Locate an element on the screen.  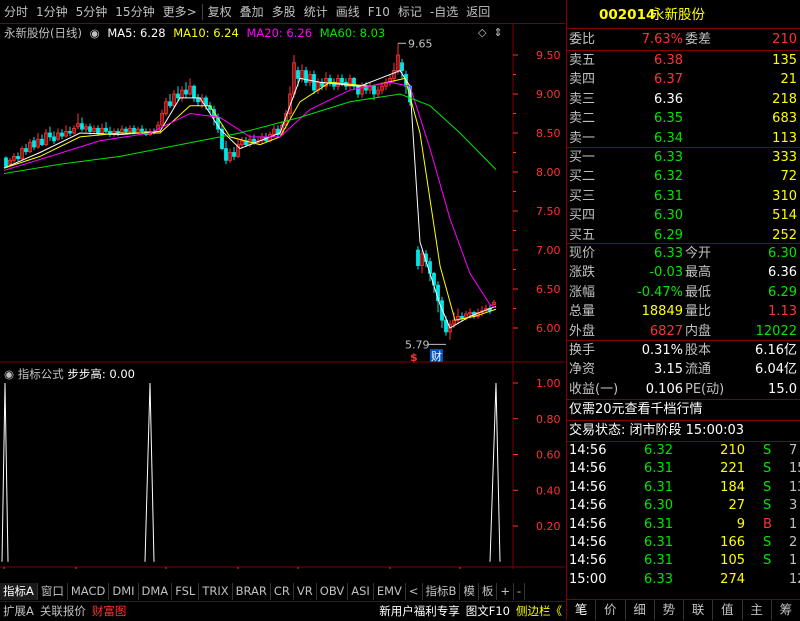
quote-tab-5: 值 is located at coordinates (728, 610).